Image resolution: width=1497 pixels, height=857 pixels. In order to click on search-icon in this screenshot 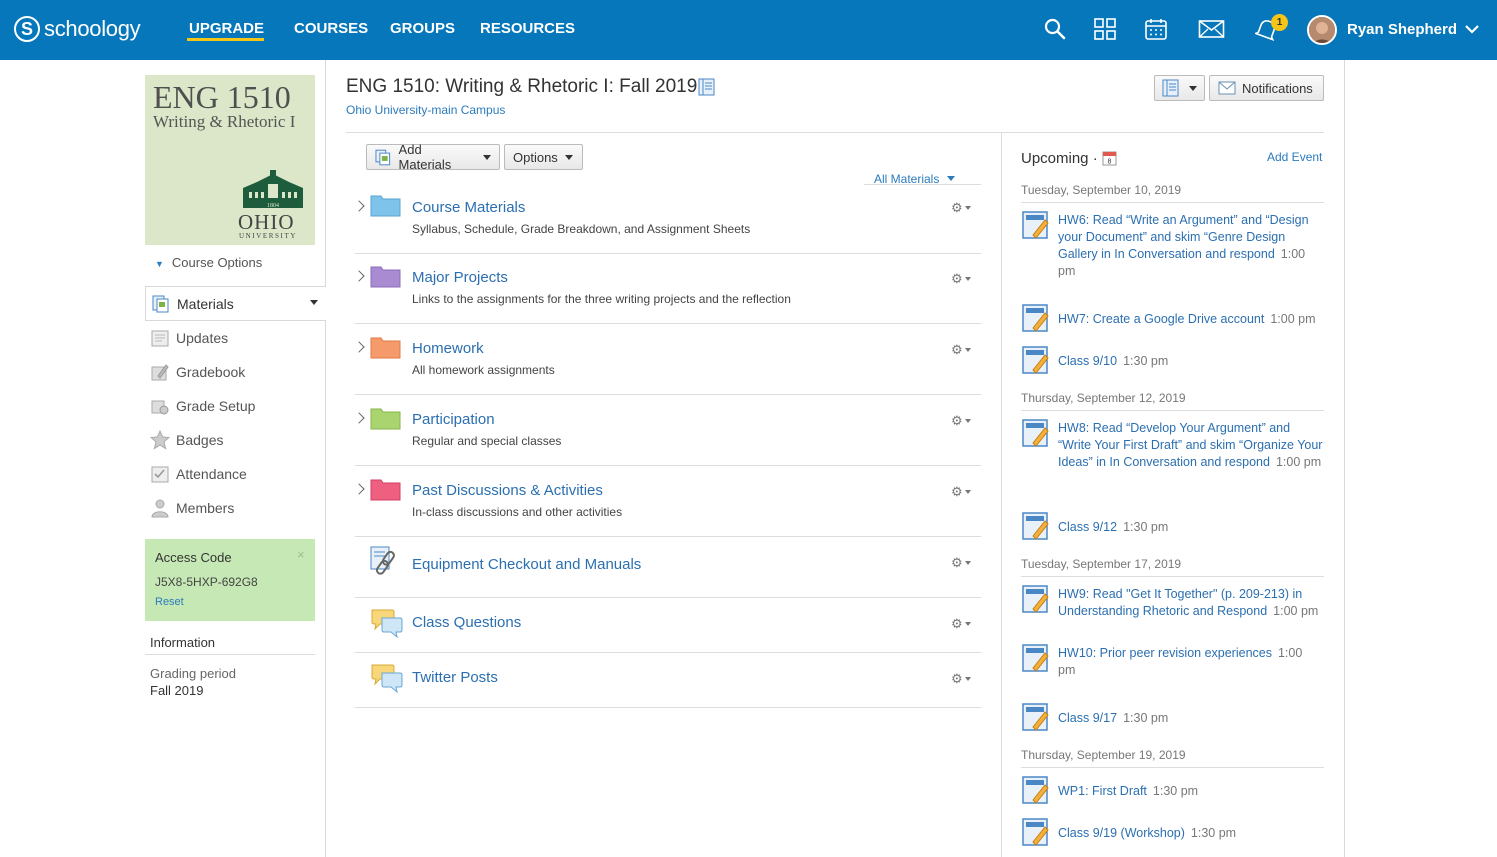, I will do `click(1055, 29)`.